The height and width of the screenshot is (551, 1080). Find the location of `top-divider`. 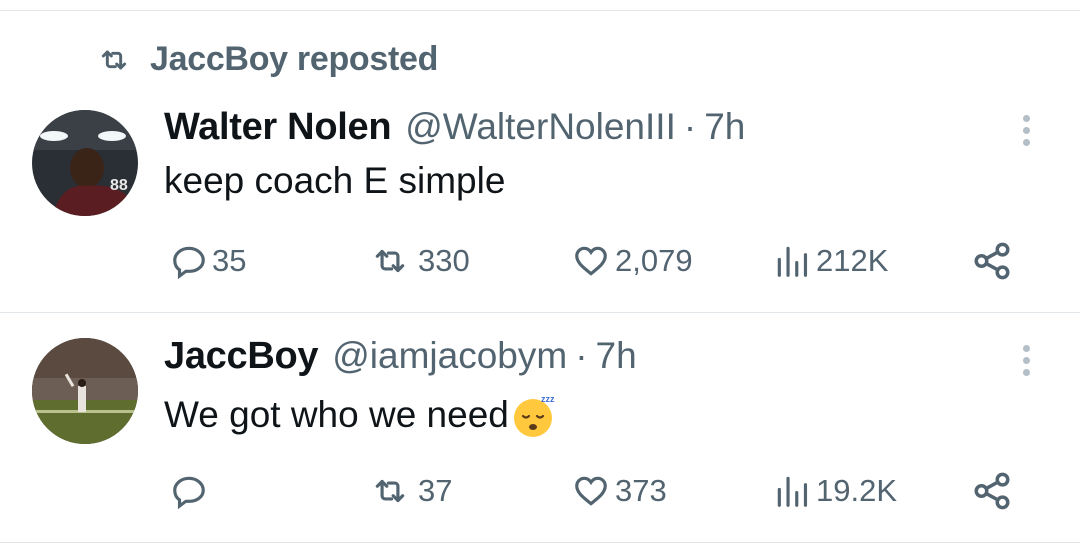

top-divider is located at coordinates (540, 10).